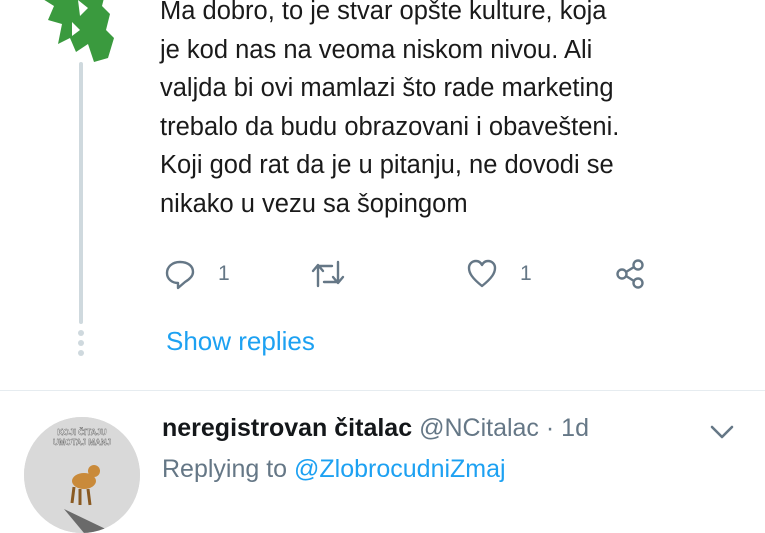 This screenshot has width=765, height=533. I want to click on dinosaur-avatar, so click(76, 32).